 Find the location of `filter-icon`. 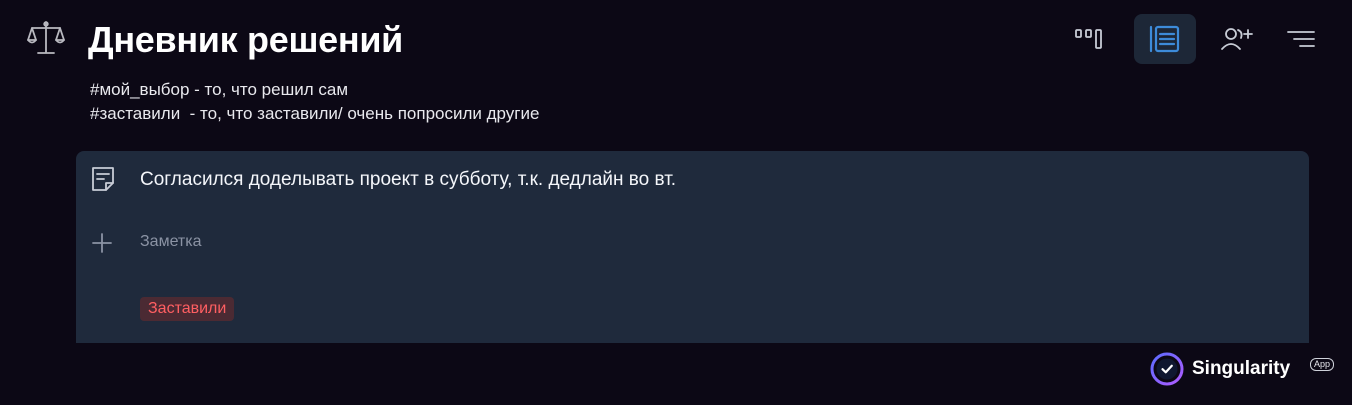

filter-icon is located at coordinates (1301, 39).